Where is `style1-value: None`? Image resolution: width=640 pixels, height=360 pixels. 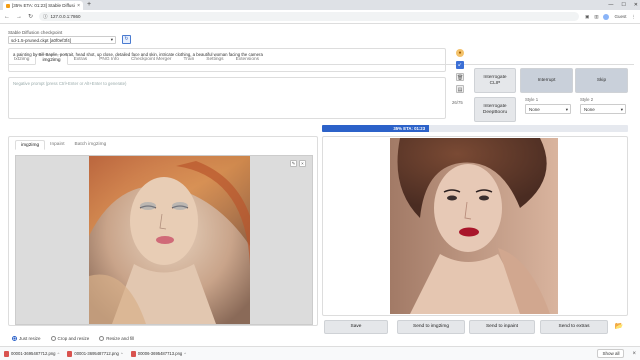 style1-value: None is located at coordinates (534, 109).